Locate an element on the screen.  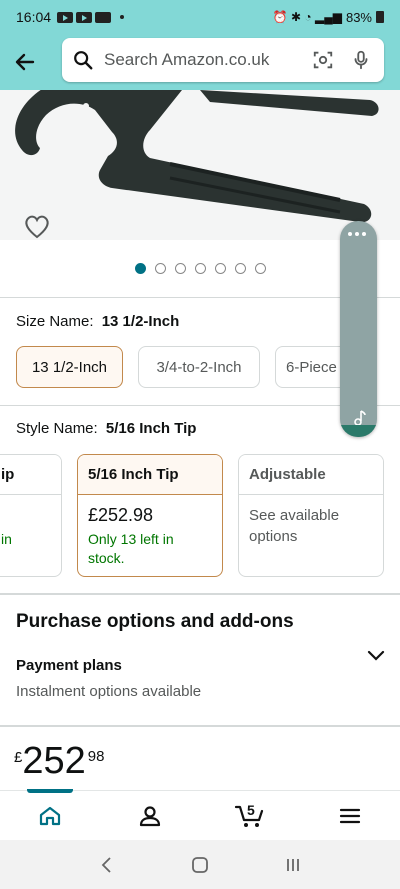
size-option-label: 3/4-to-2-Inch is located at coordinates (199, 367).